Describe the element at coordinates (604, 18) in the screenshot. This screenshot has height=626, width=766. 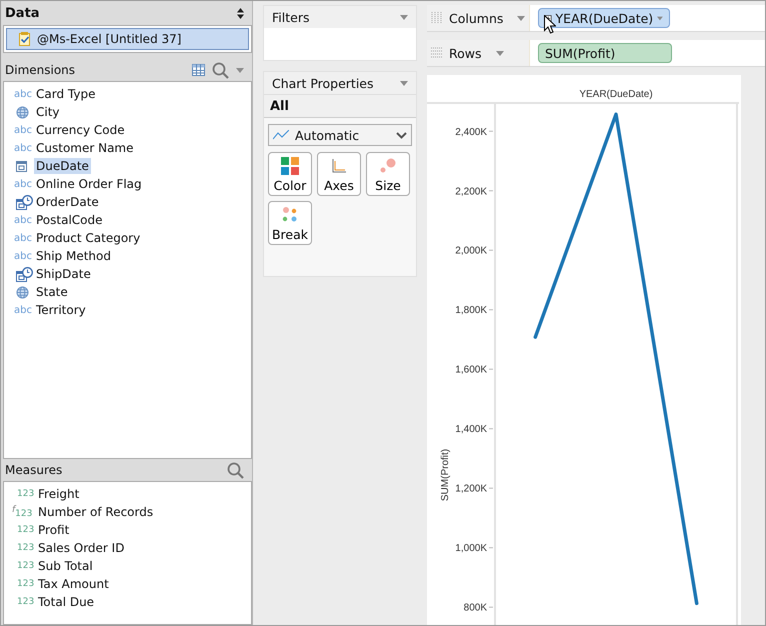
I see `field-pill: YEAR(DueDate)` at that location.